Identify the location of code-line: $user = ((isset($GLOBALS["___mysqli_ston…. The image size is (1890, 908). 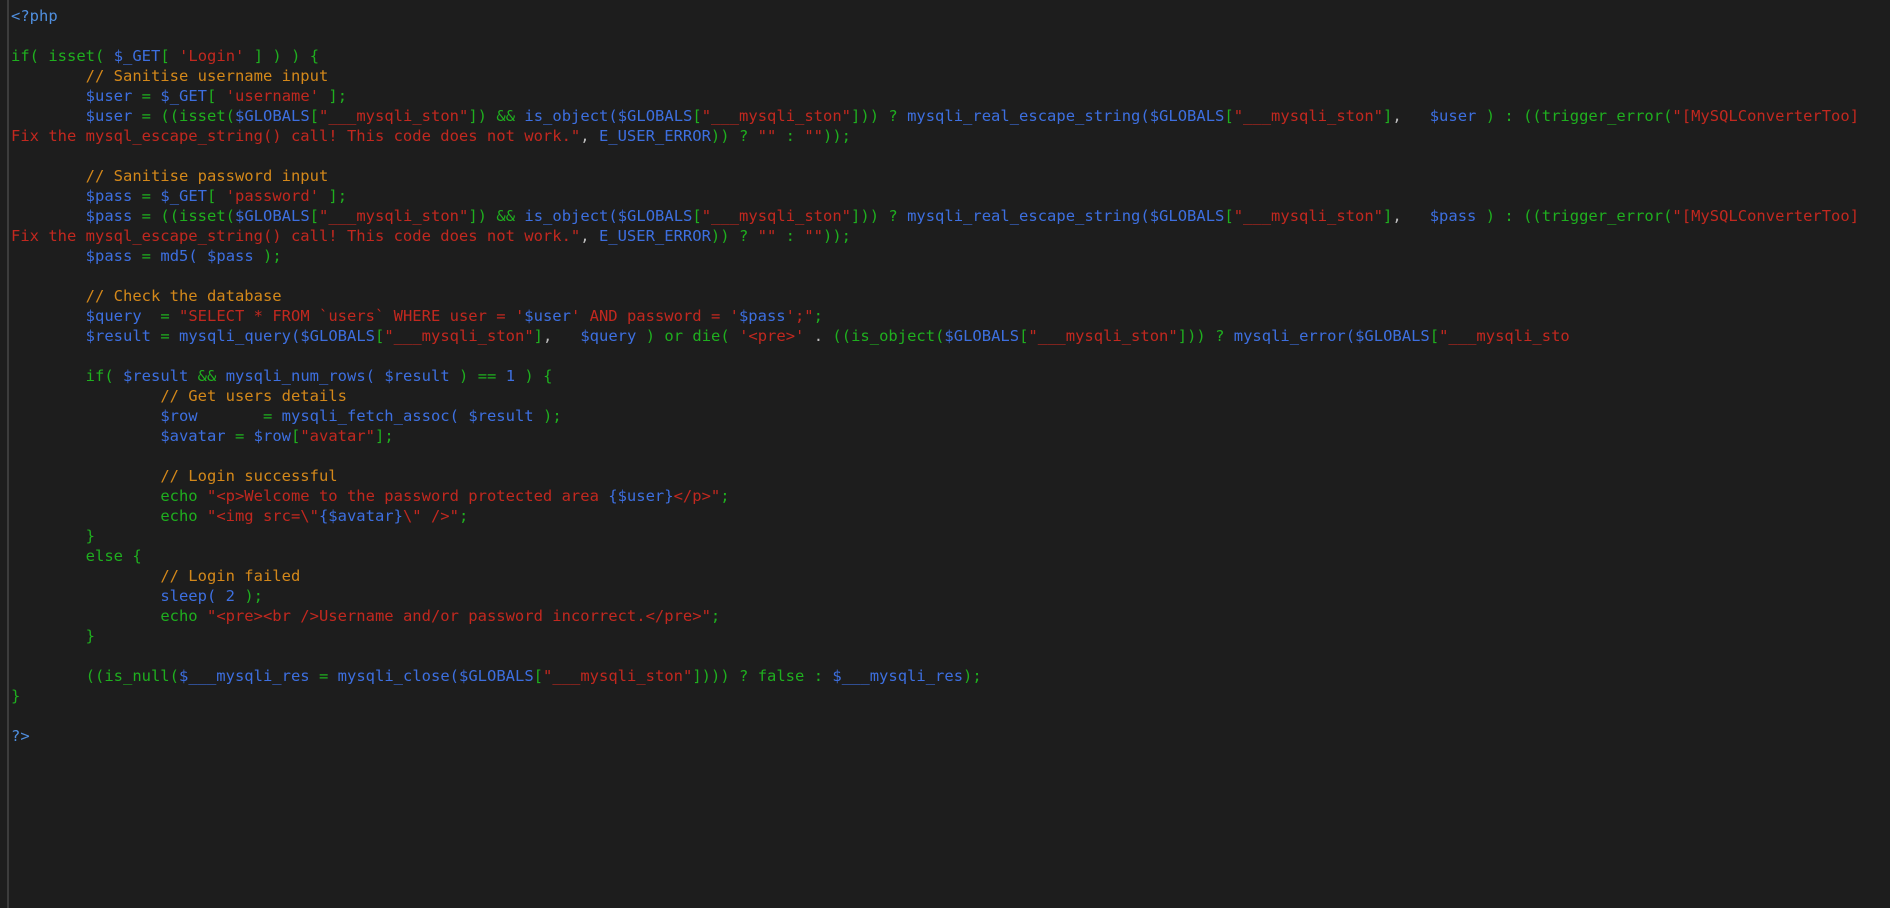
(950, 126).